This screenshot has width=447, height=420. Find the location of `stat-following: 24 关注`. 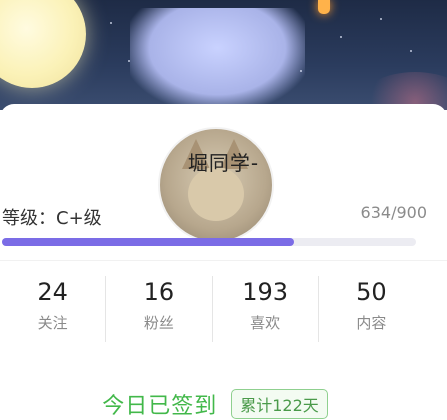

stat-following: 24 关注 is located at coordinates (52, 309).